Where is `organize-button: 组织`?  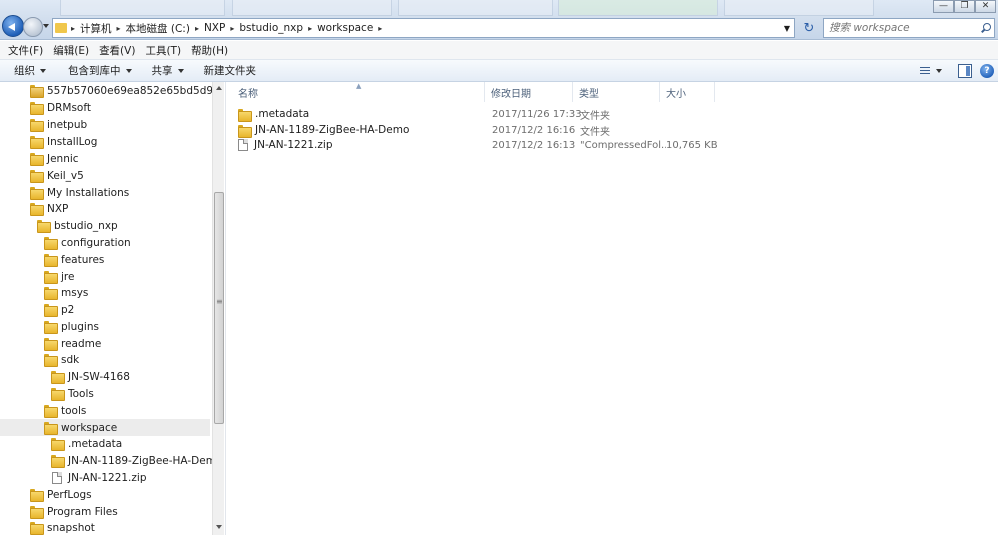
organize-button: 组织 is located at coordinates (30, 70).